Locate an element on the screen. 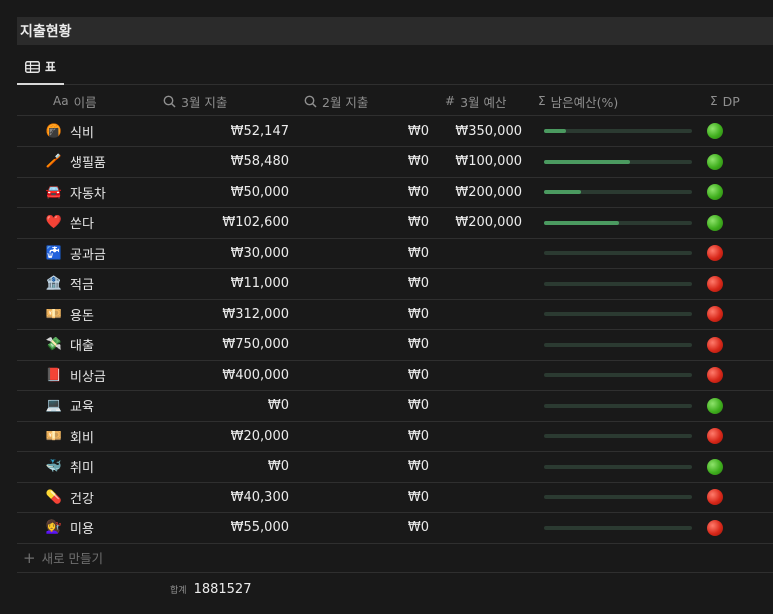 The height and width of the screenshot is (614, 773). column-header-dp: Σ DP is located at coordinates (725, 101).